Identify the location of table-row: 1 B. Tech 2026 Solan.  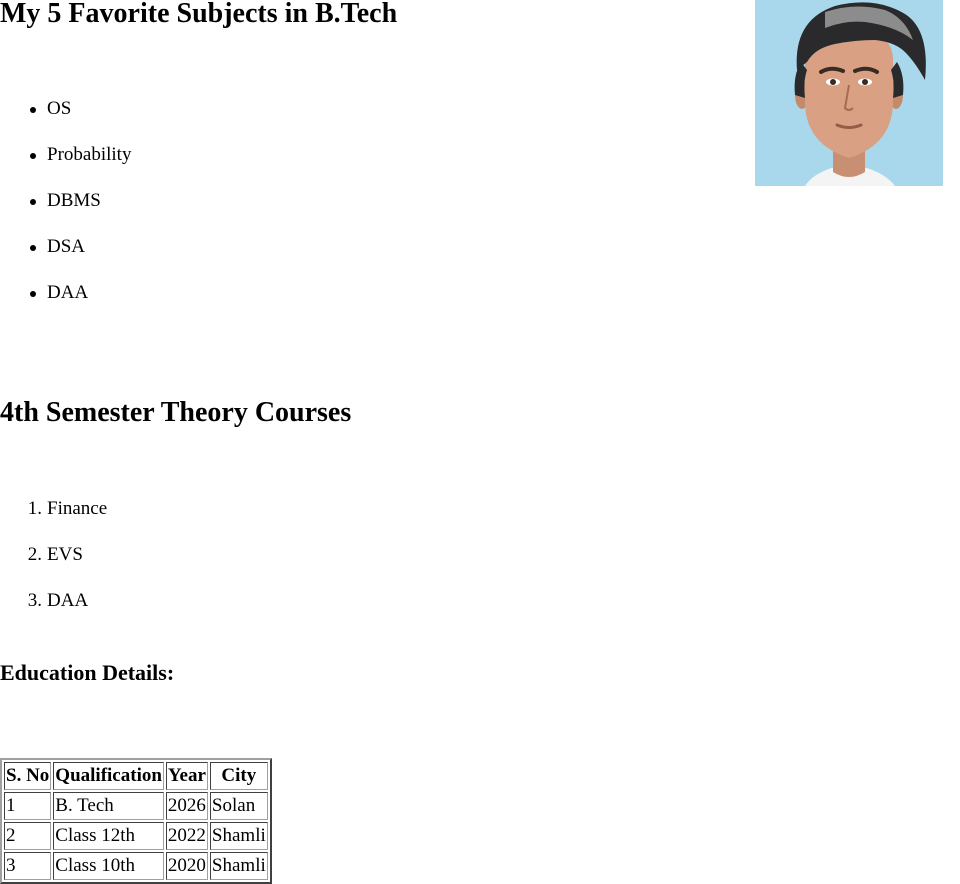
(136, 806).